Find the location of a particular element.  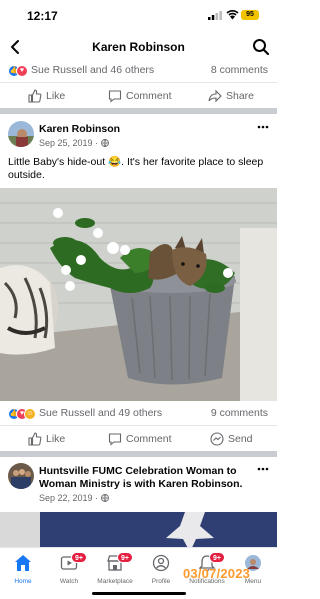

group-avatar is located at coordinates (21, 476).